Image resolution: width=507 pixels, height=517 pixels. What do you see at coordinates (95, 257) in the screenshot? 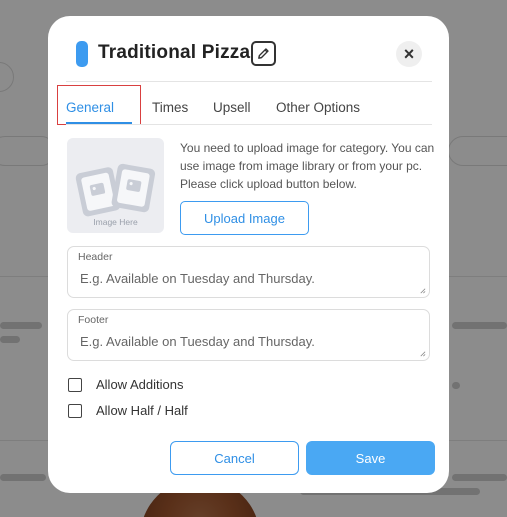
I see `header-field-label: Header` at bounding box center [95, 257].